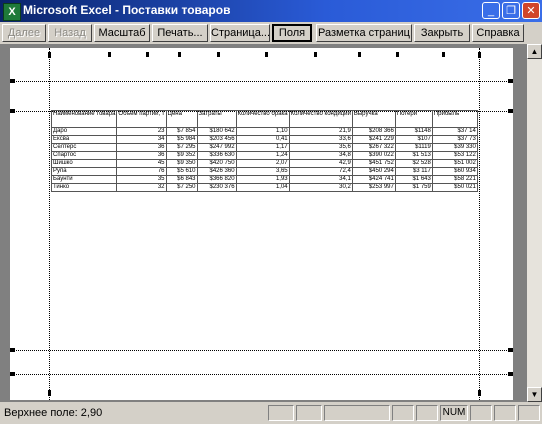 The image size is (542, 424). I want to click on table-cell: $450 294, so click(373, 171).